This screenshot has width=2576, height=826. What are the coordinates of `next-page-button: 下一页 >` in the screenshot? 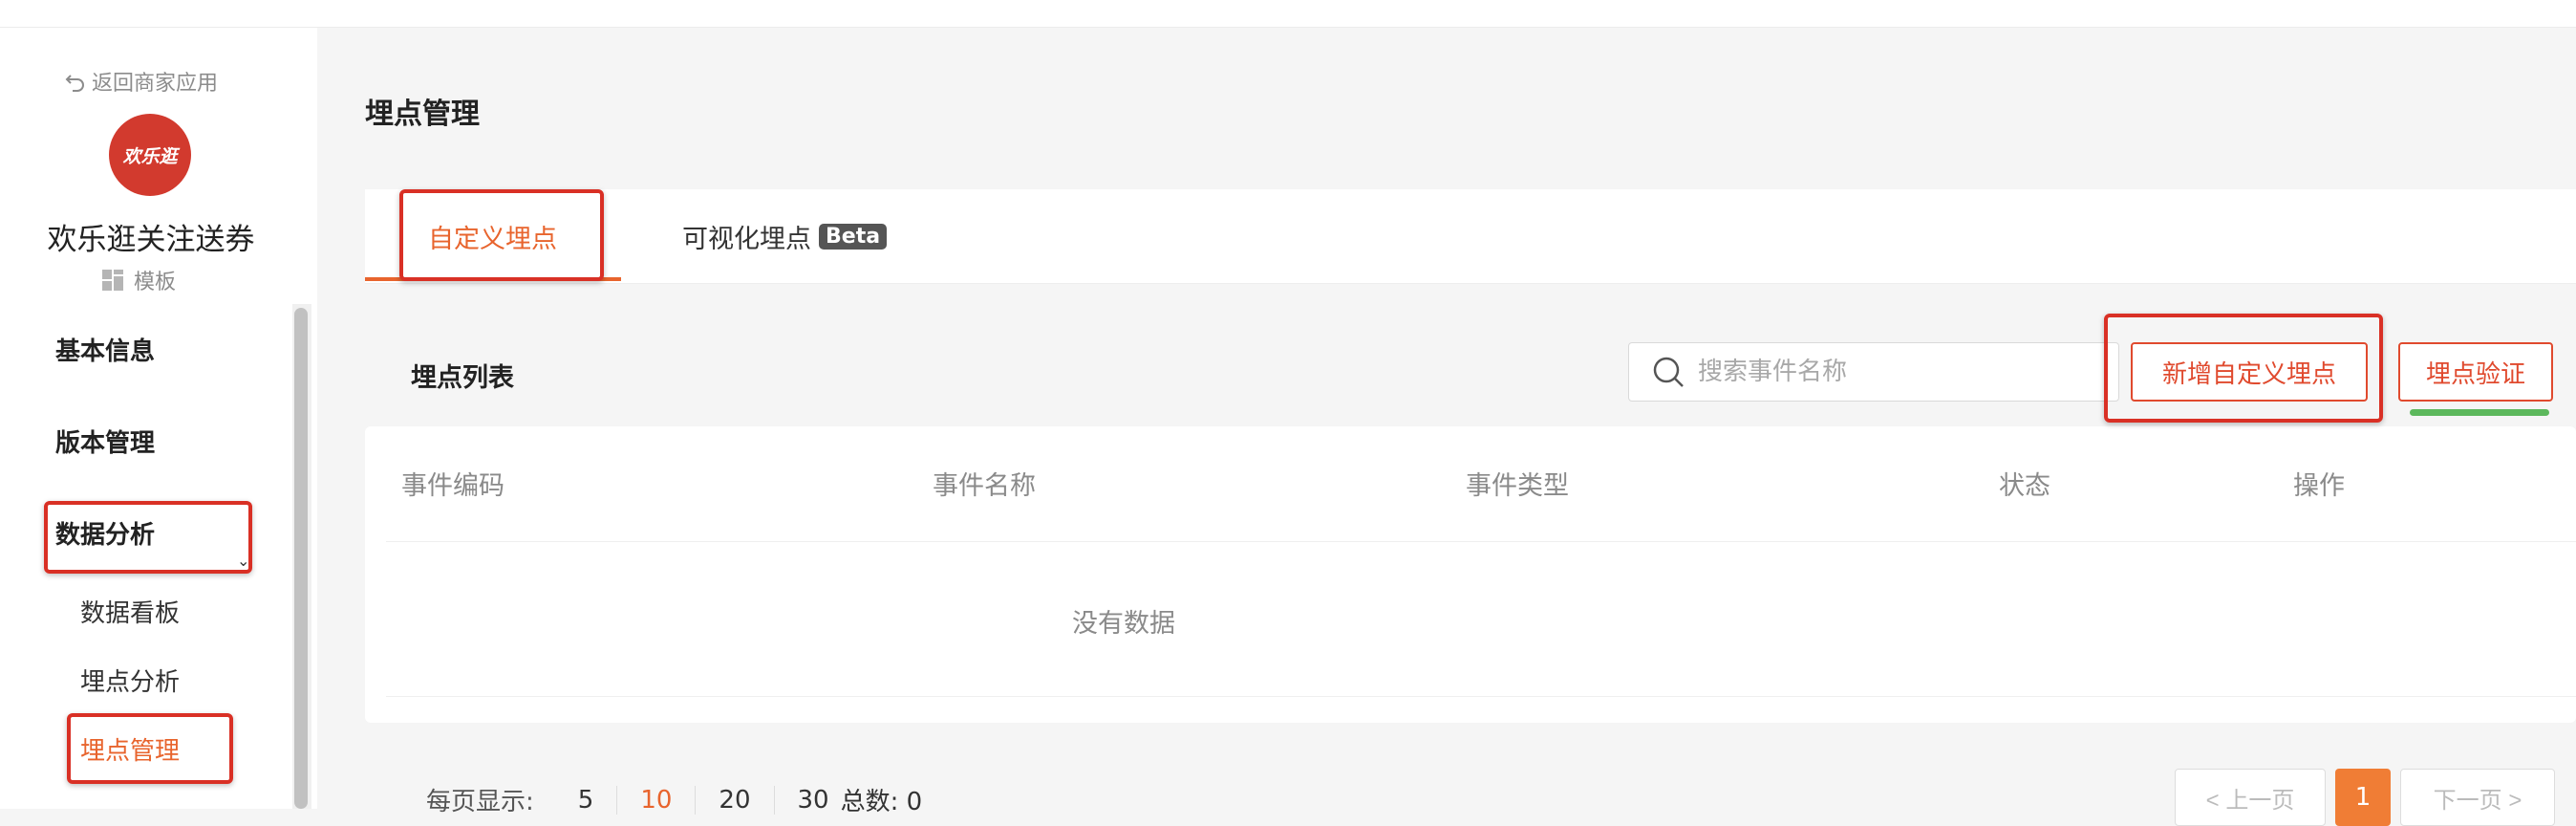 It's located at (2477, 797).